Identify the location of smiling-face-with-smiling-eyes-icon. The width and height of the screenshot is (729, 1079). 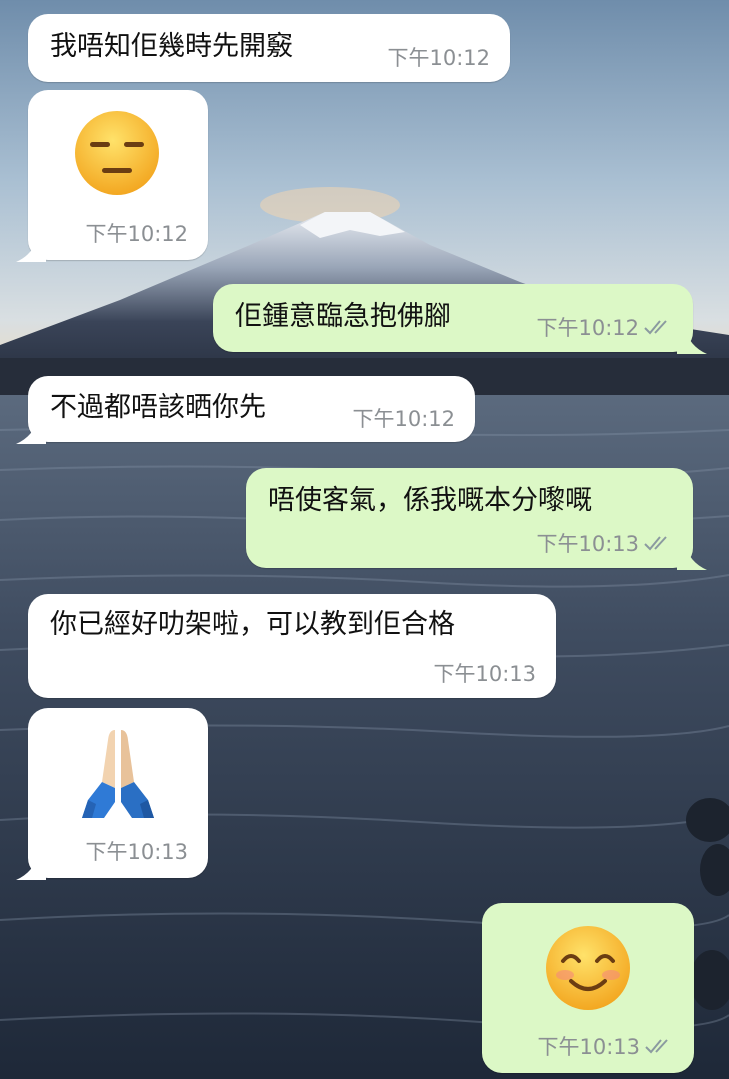
(588, 968).